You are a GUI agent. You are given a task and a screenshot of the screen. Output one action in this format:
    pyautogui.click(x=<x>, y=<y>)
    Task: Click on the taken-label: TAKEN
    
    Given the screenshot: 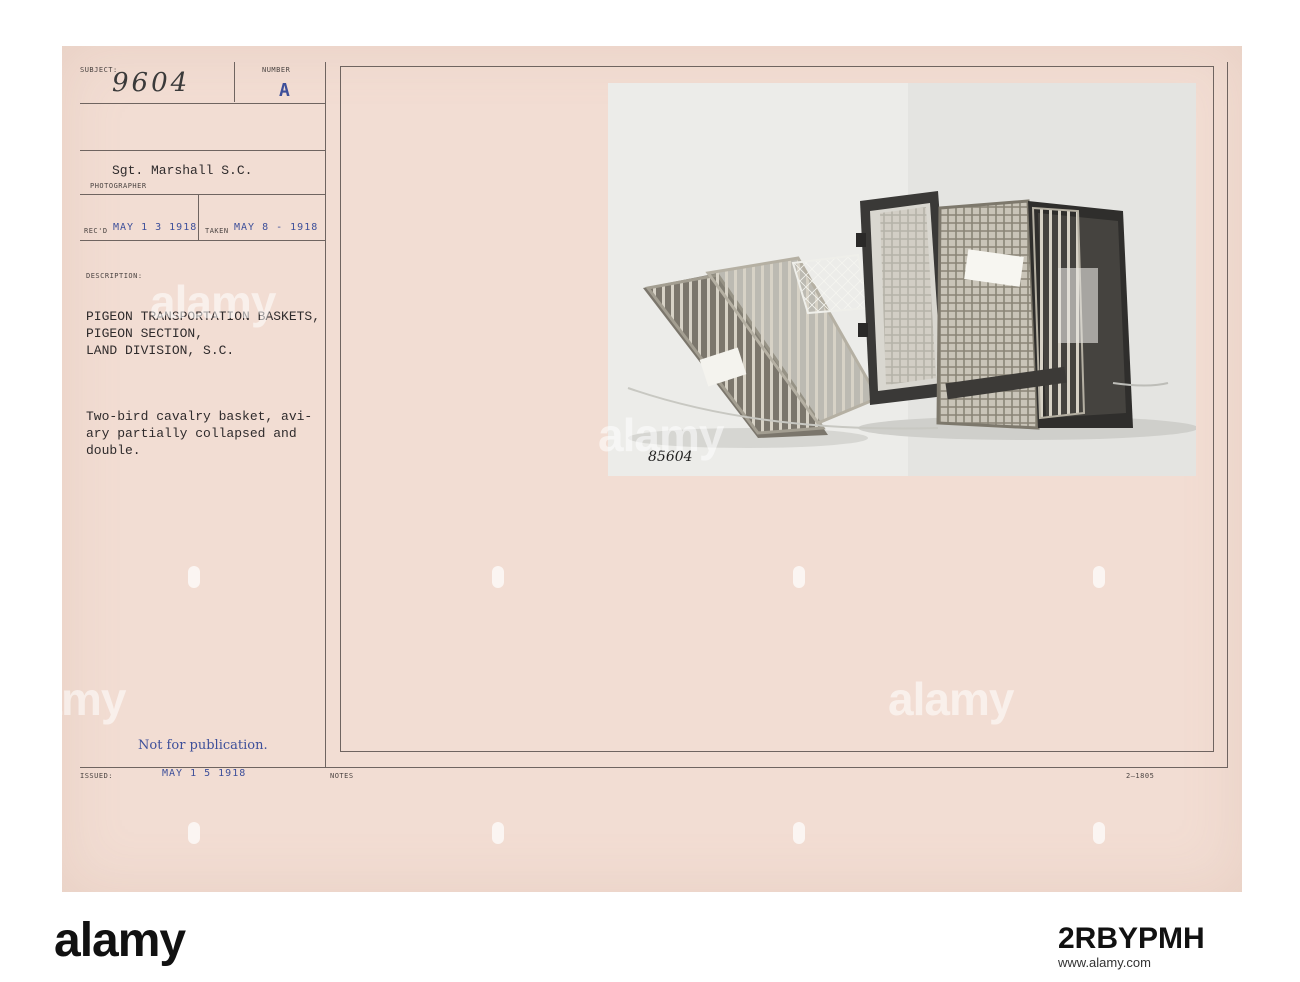 What is the action you would take?
    pyautogui.click(x=217, y=231)
    